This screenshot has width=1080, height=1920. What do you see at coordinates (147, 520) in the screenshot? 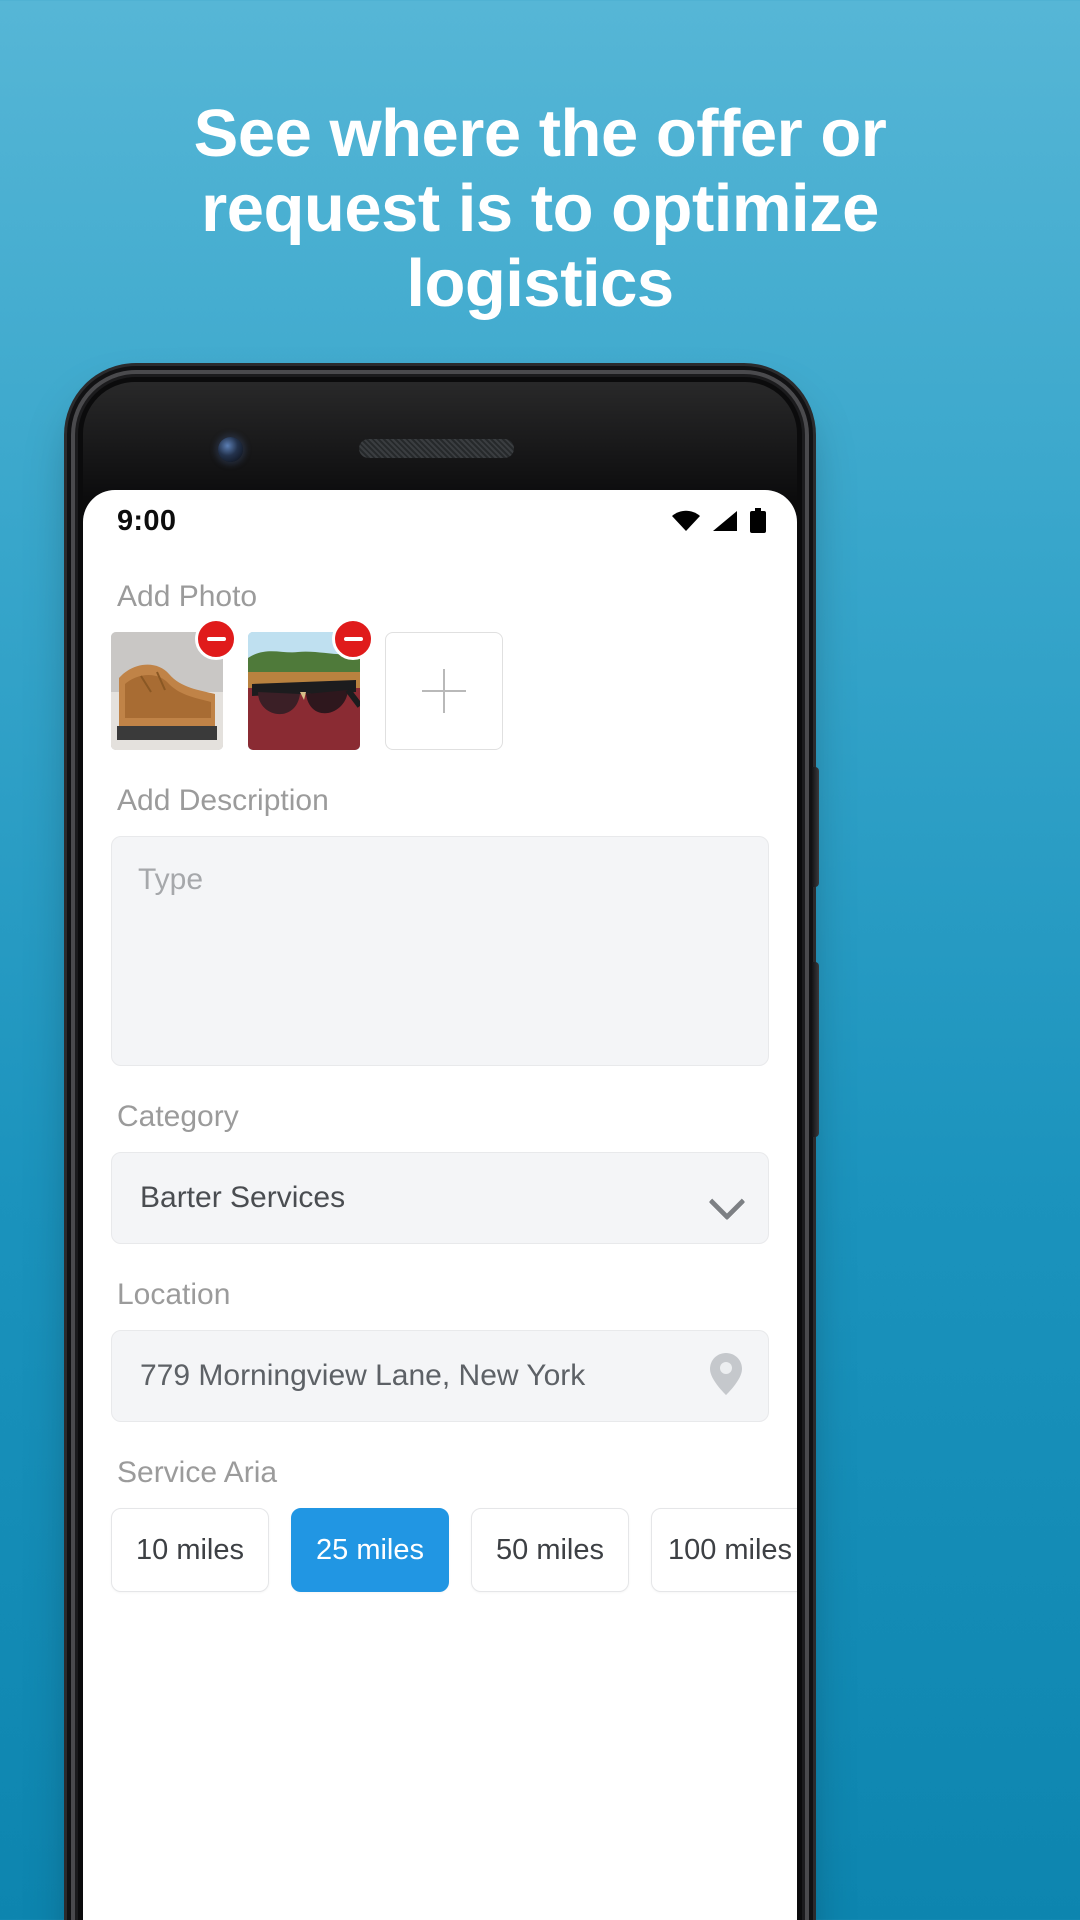
I see `status-bar-clock: 9:00` at bounding box center [147, 520].